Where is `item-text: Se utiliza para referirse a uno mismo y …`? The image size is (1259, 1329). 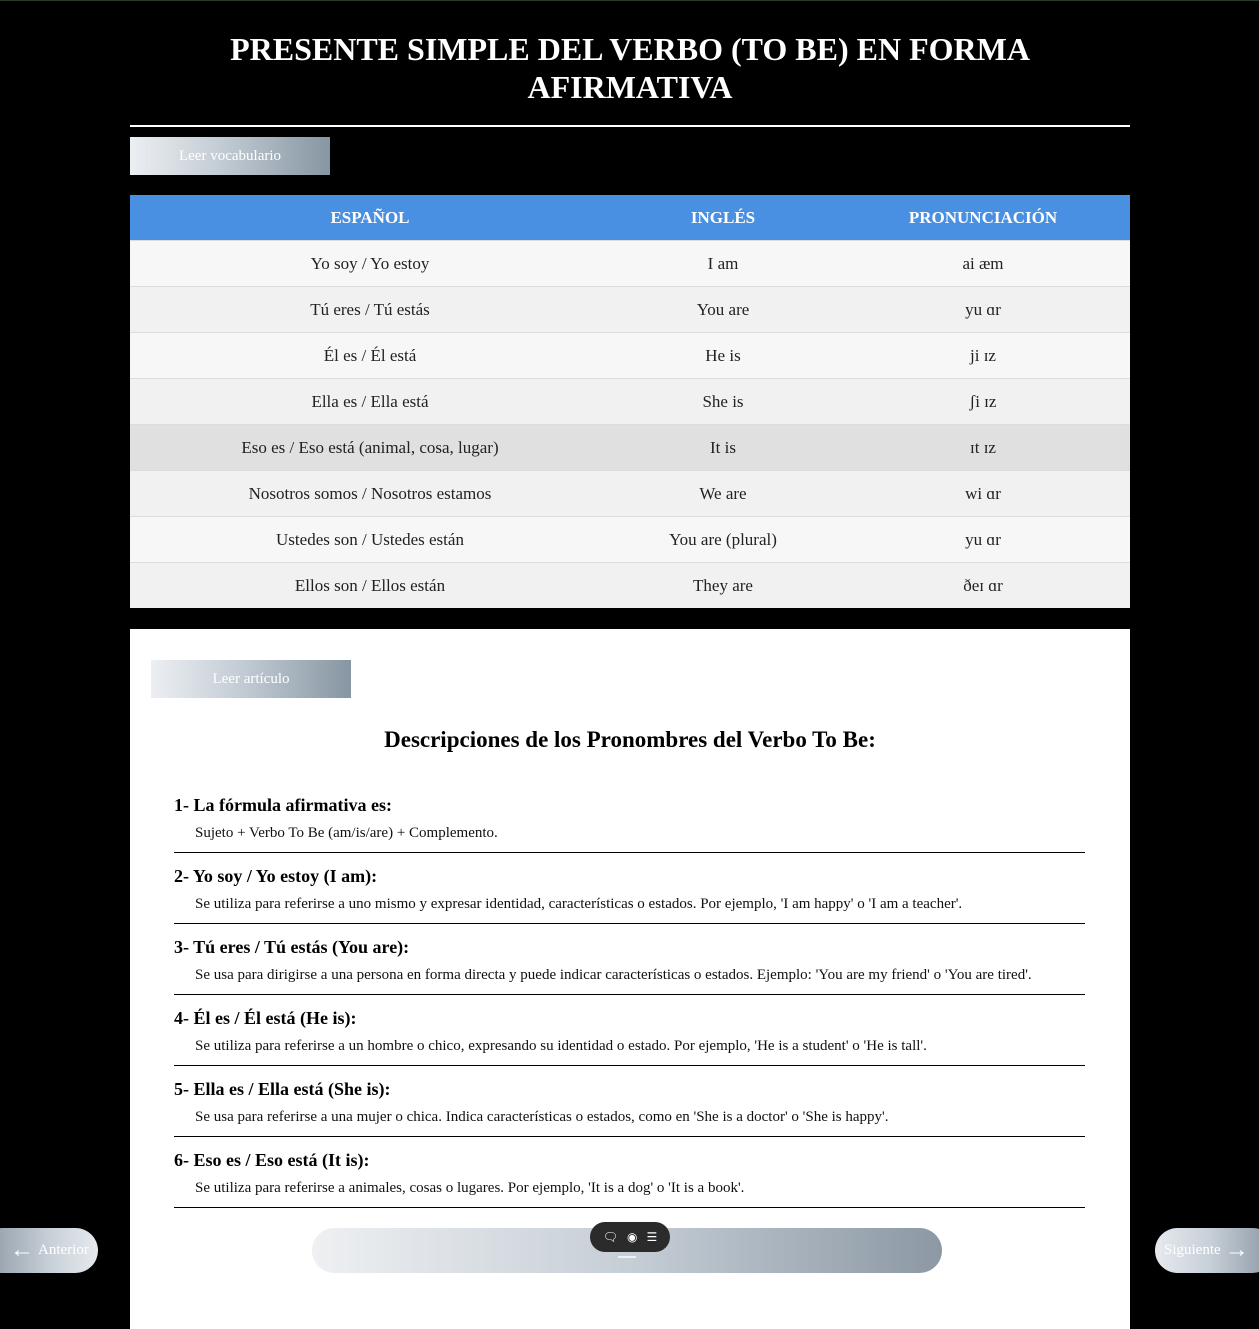 item-text: Se utiliza para referirse a uno mismo y … is located at coordinates (579, 904).